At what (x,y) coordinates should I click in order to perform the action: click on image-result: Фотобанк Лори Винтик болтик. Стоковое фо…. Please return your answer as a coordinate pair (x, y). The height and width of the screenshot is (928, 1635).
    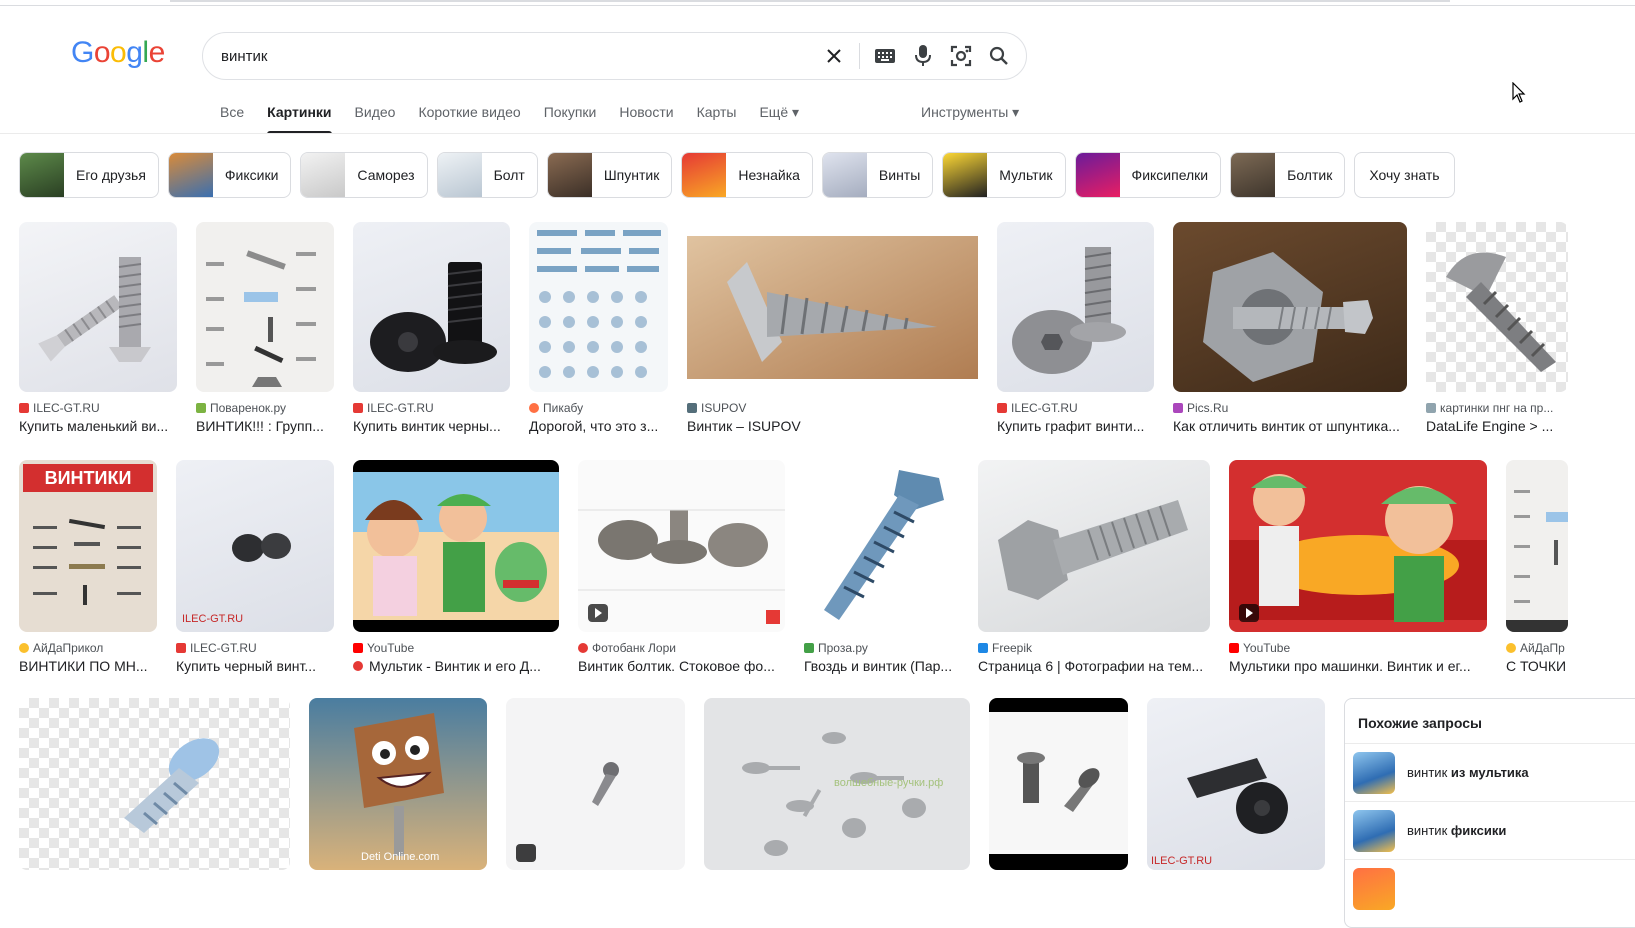
    Looking at the image, I should click on (681, 567).